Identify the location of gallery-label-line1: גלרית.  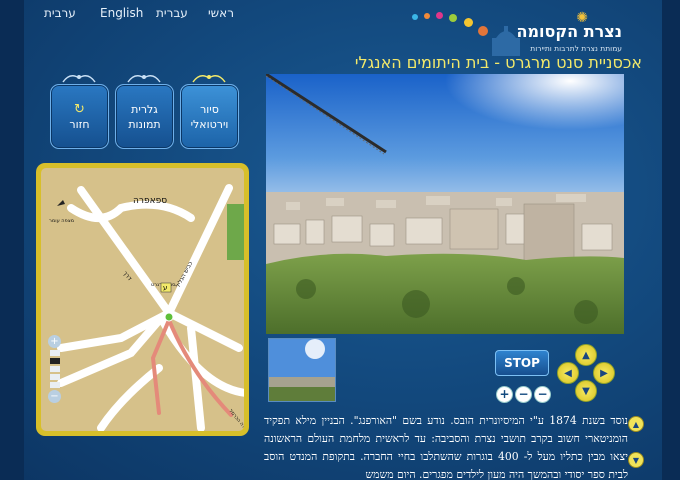
(144, 109).